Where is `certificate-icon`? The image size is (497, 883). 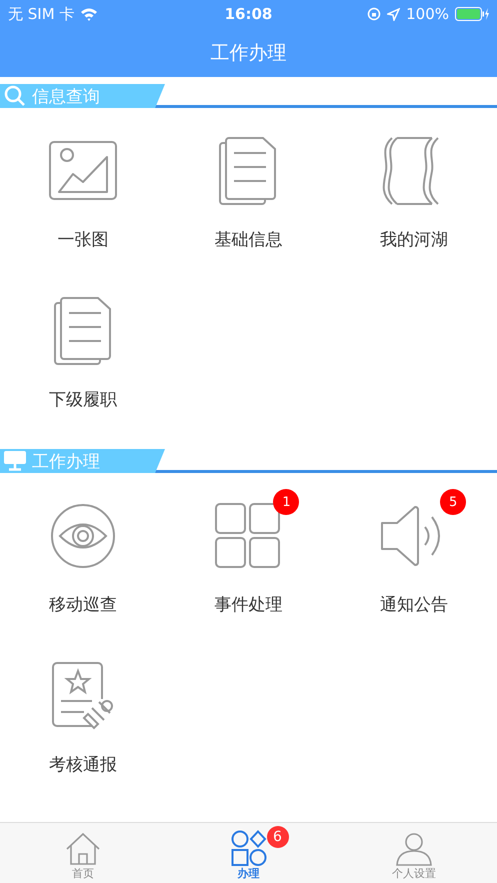 certificate-icon is located at coordinates (83, 696).